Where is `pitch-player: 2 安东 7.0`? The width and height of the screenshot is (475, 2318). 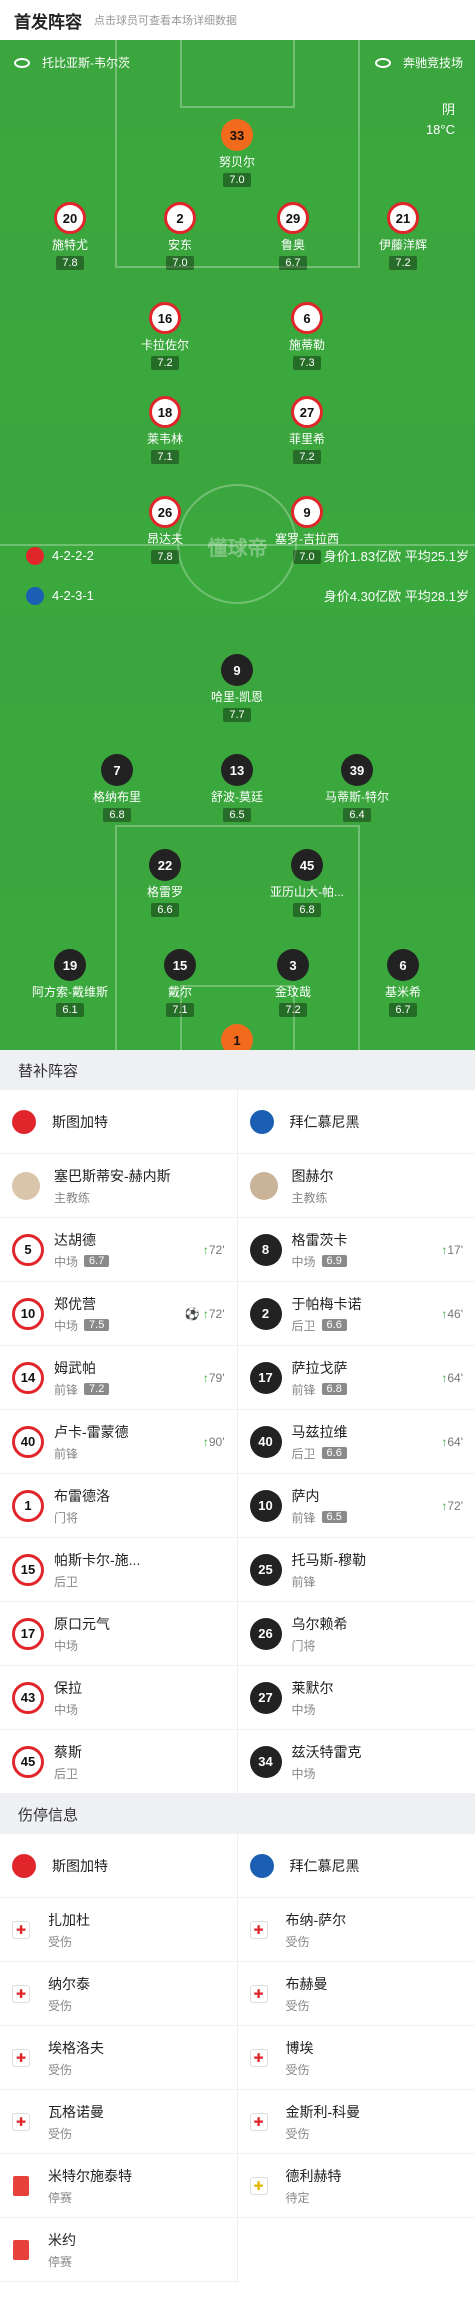
pitch-player: 2 安东 7.0 is located at coordinates (180, 236).